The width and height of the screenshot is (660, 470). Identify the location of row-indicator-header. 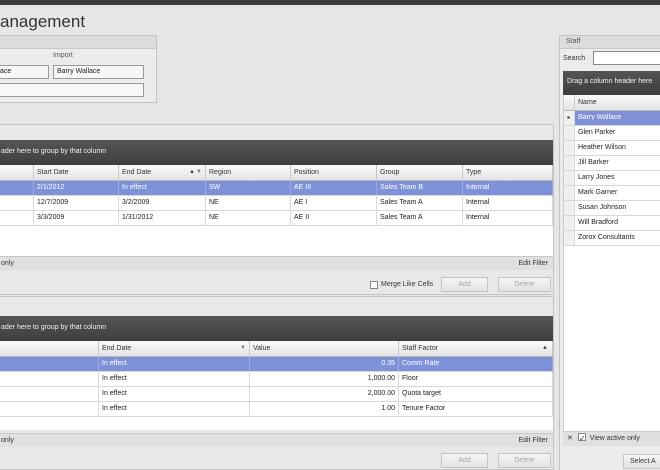
(569, 102).